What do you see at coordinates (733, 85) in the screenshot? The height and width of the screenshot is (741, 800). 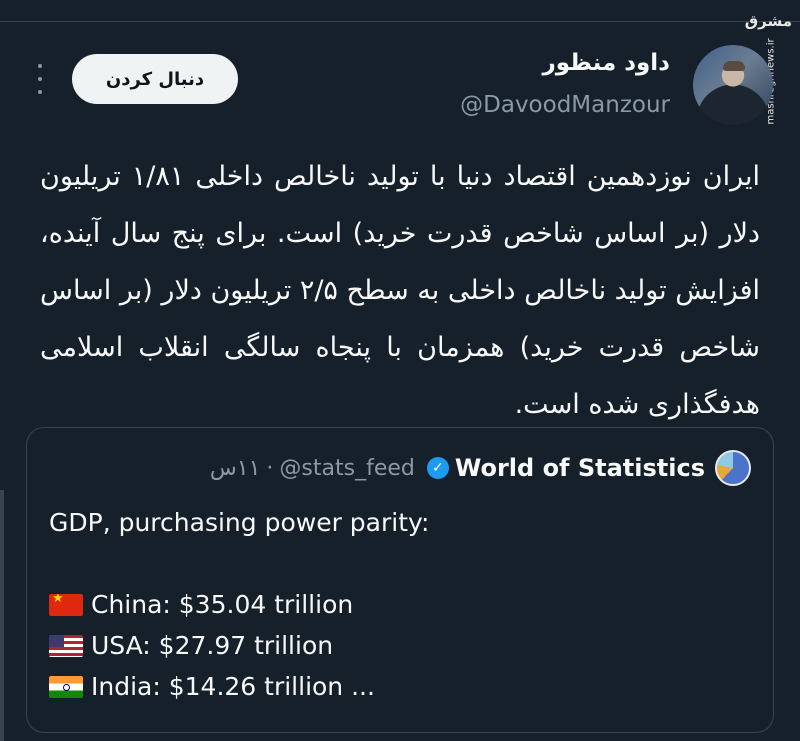 I see `author-avatar` at bounding box center [733, 85].